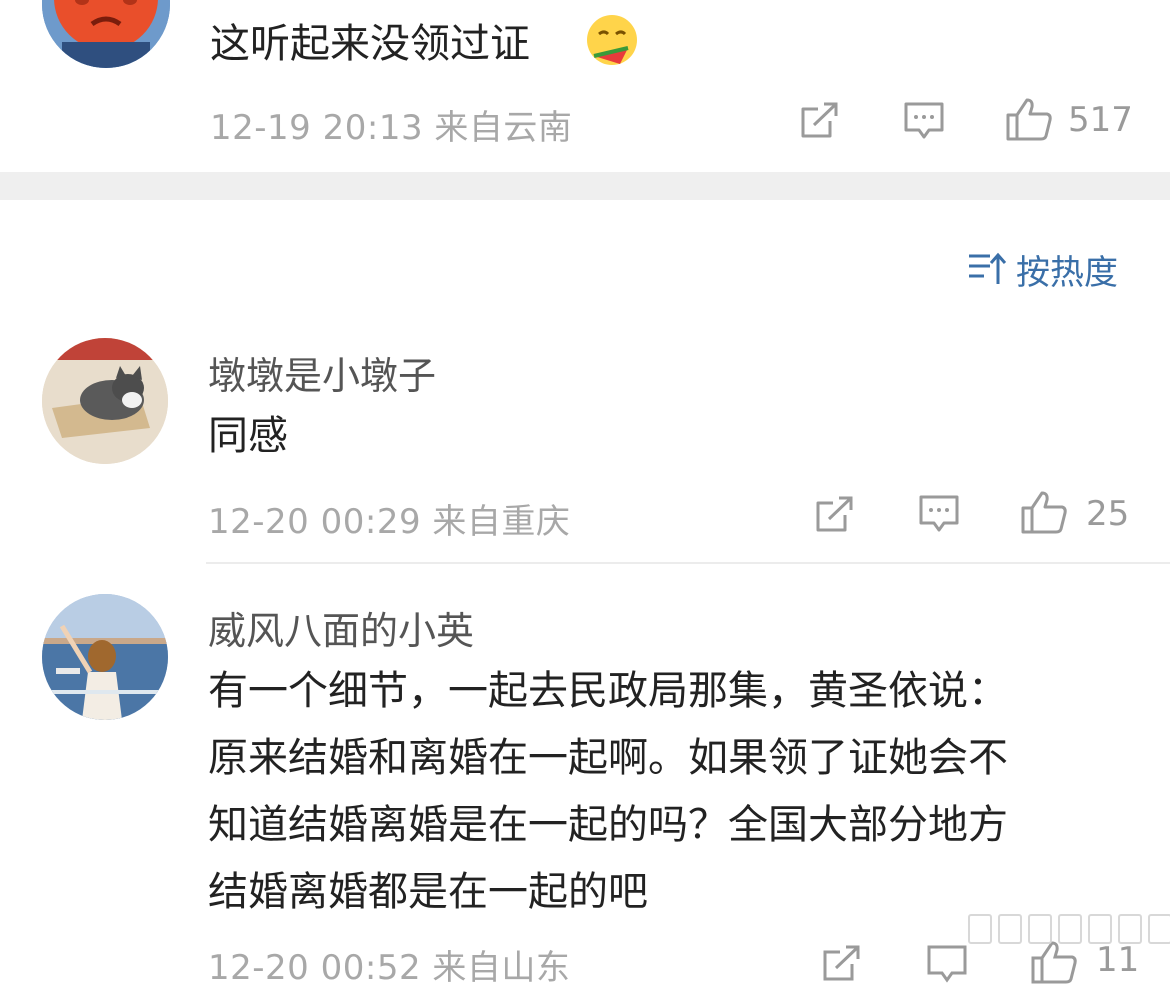  Describe the element at coordinates (1069, 929) in the screenshot. I see `watermark` at that location.